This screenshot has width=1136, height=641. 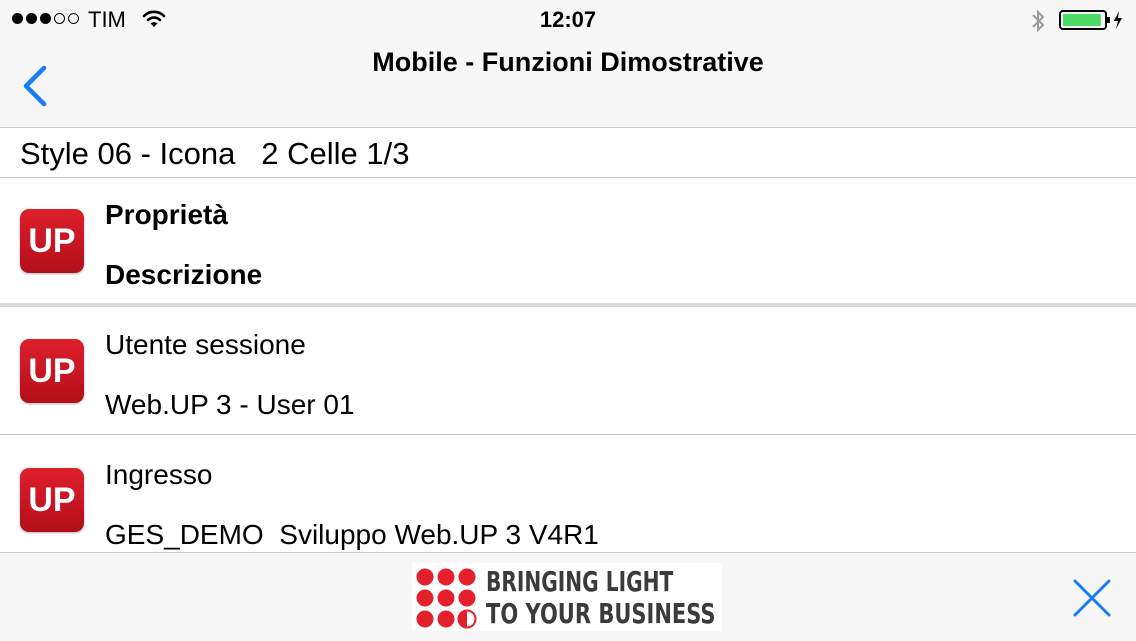 I want to click on close-icon, so click(x=1092, y=598).